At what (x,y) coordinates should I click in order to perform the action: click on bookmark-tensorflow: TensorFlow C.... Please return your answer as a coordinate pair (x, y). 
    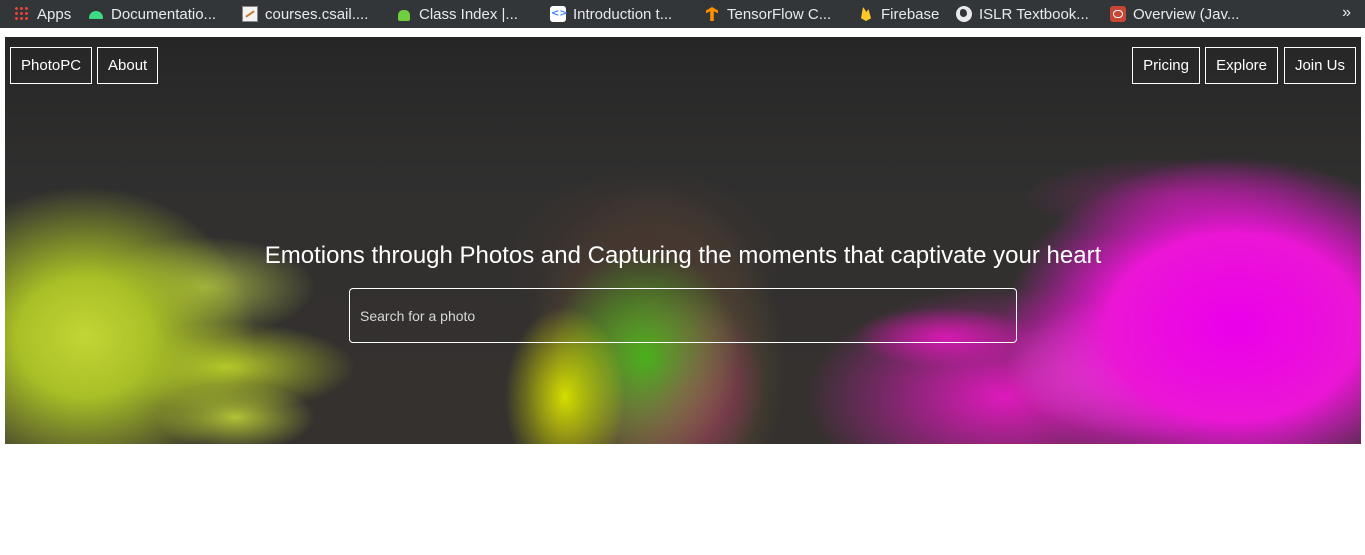
    Looking at the image, I should click on (774, 14).